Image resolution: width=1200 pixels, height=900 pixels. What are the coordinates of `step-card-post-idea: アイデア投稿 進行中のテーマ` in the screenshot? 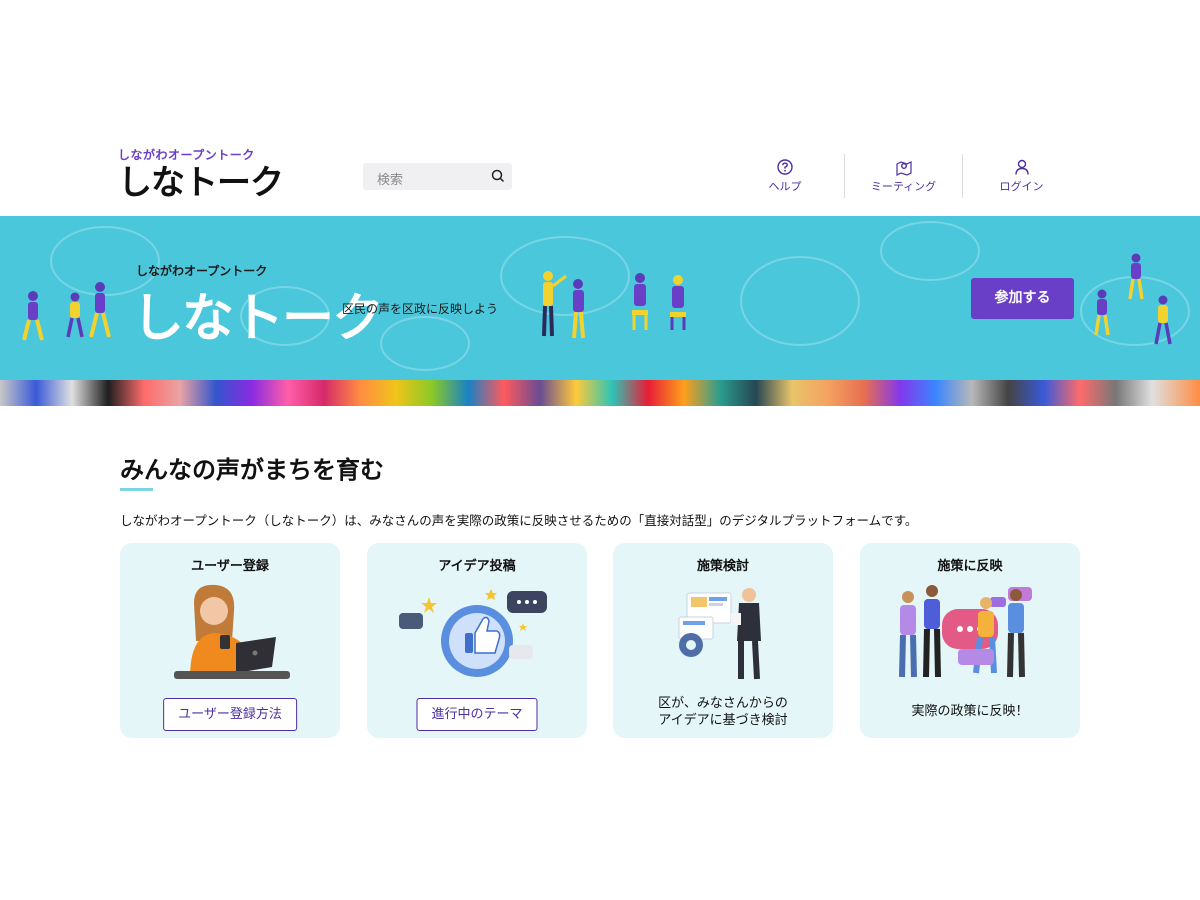 It's located at (477, 640).